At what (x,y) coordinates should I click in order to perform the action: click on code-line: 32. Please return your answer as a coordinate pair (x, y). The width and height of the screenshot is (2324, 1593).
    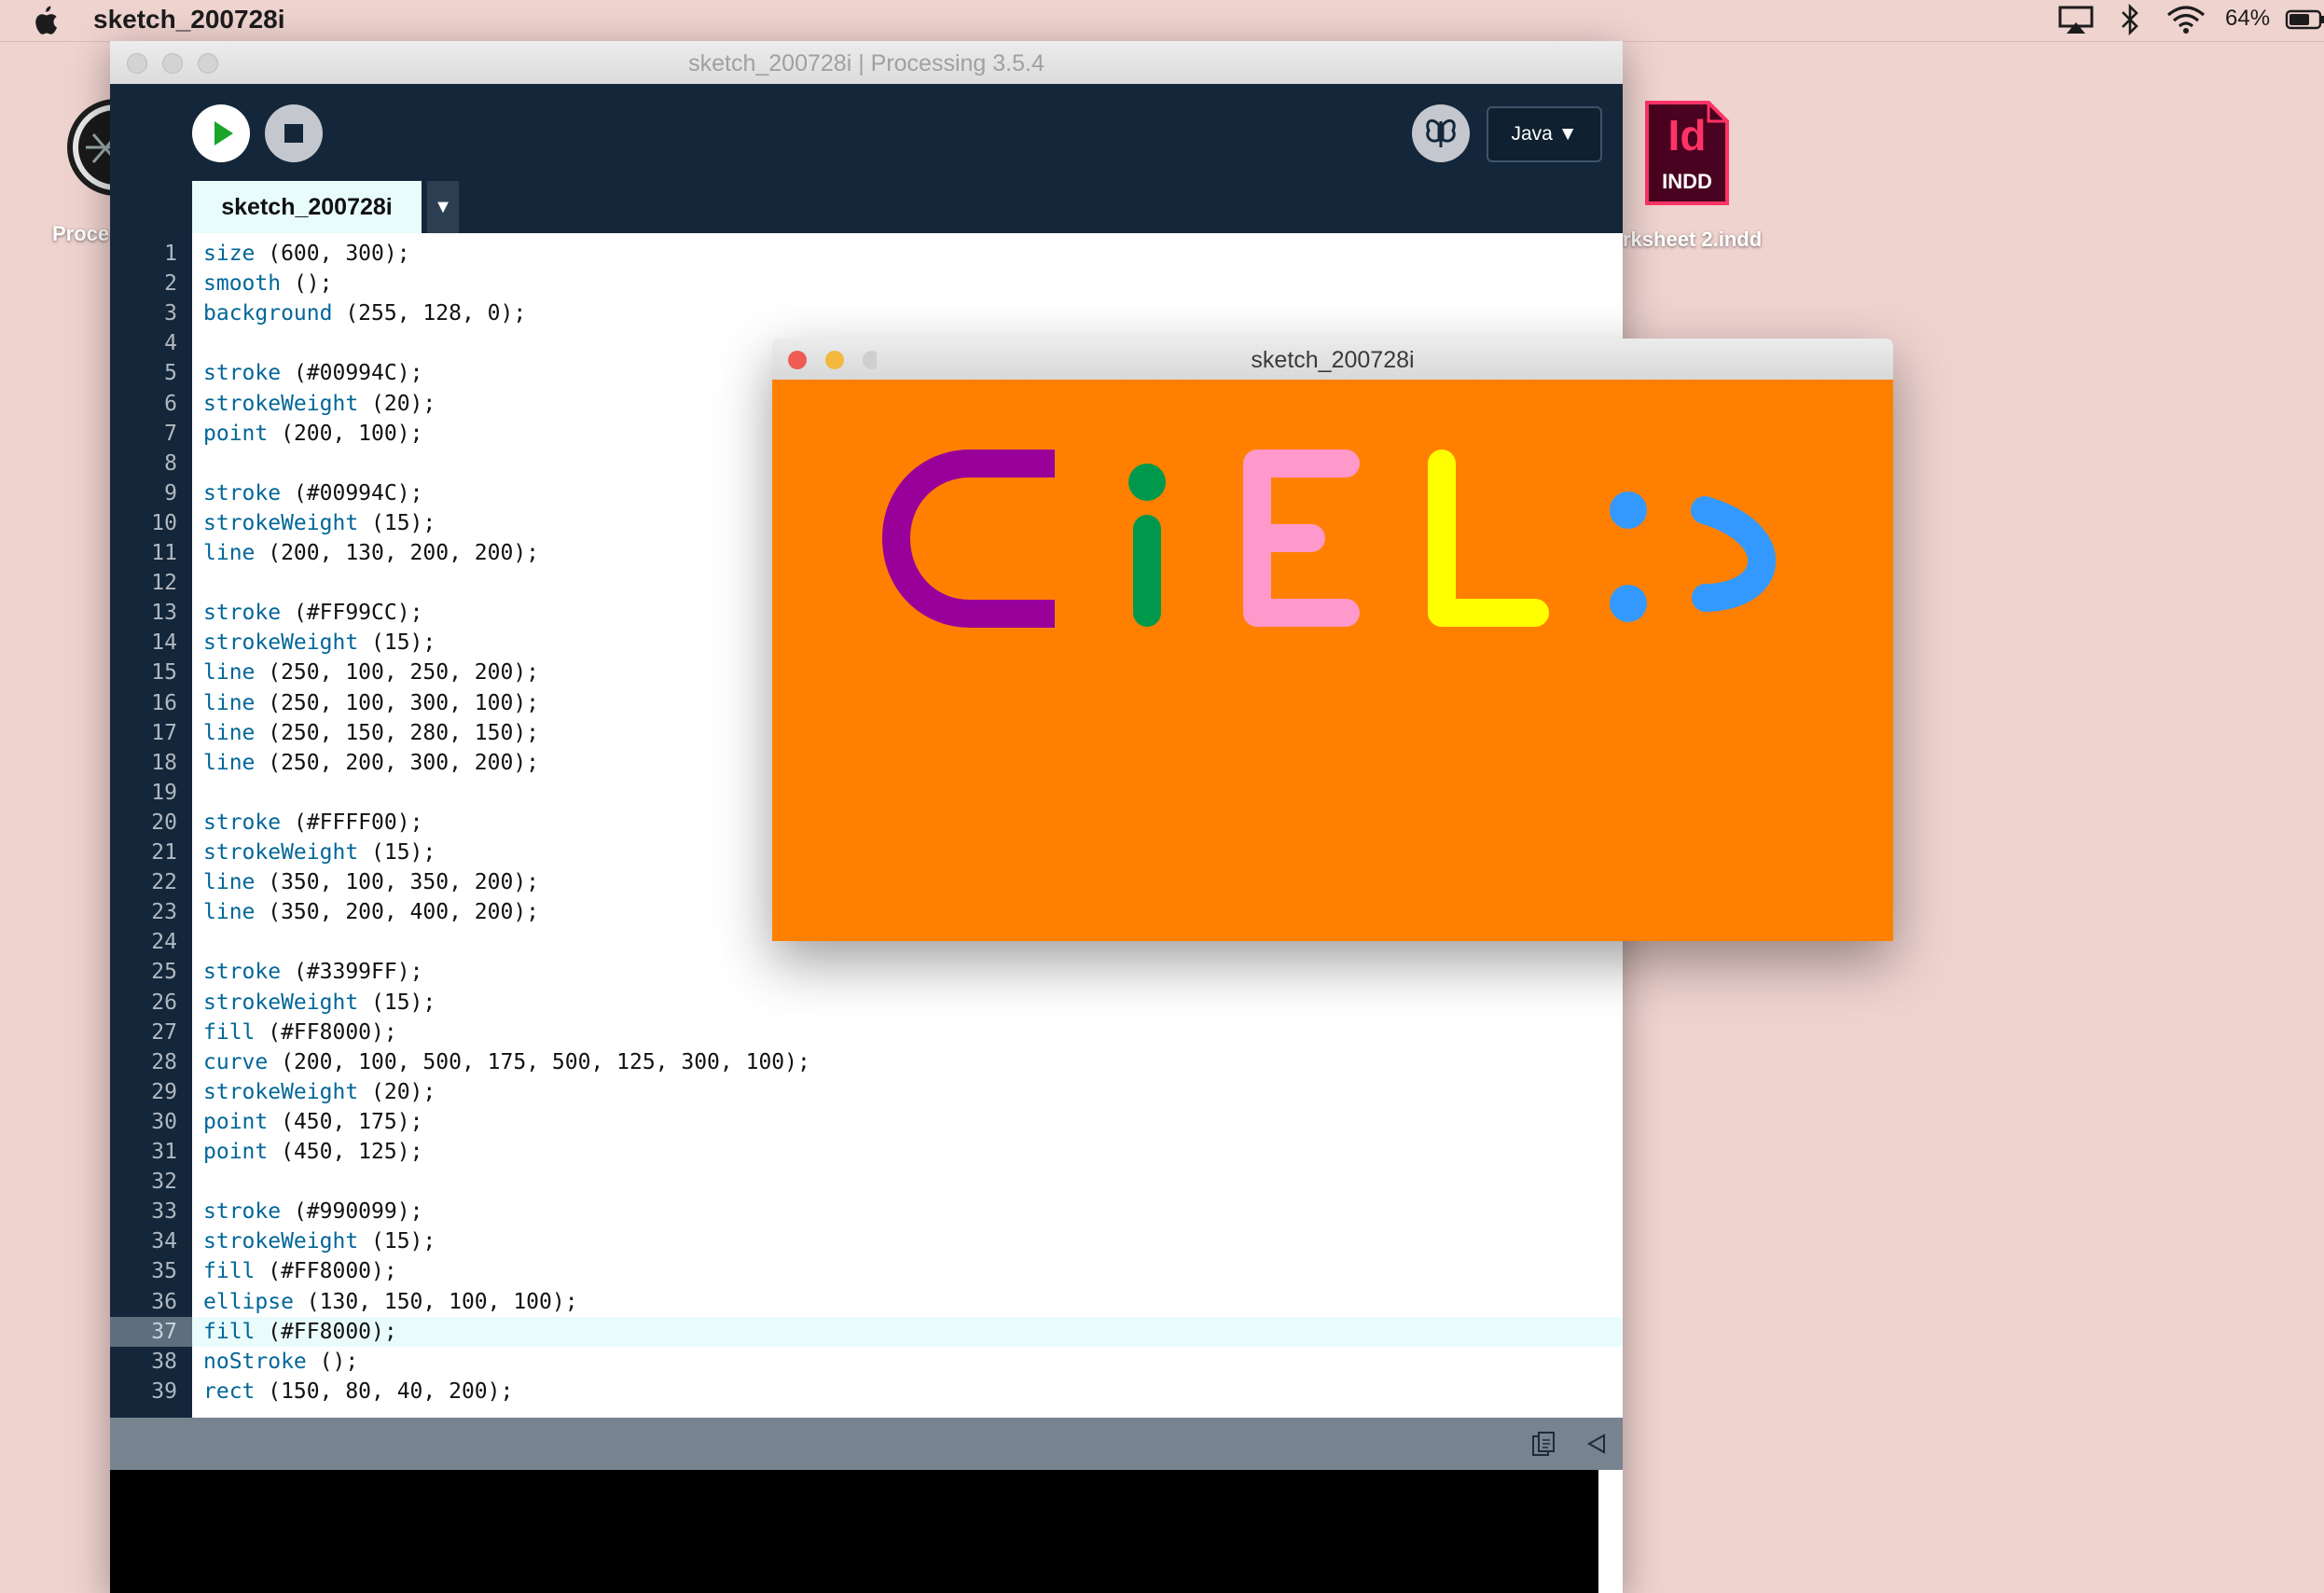
    Looking at the image, I should click on (887, 1182).